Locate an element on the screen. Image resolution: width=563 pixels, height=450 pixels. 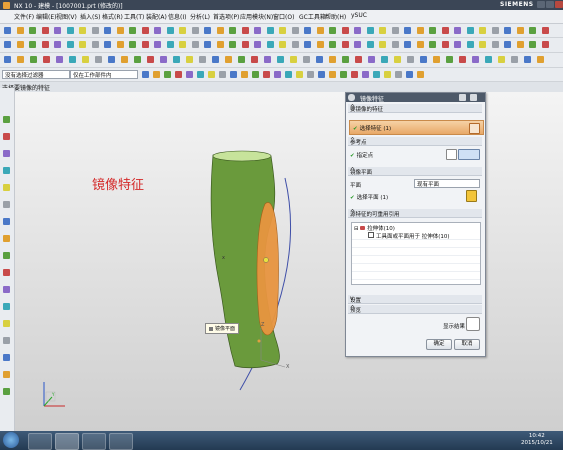
gear-icon is located at coordinates (351, 97).